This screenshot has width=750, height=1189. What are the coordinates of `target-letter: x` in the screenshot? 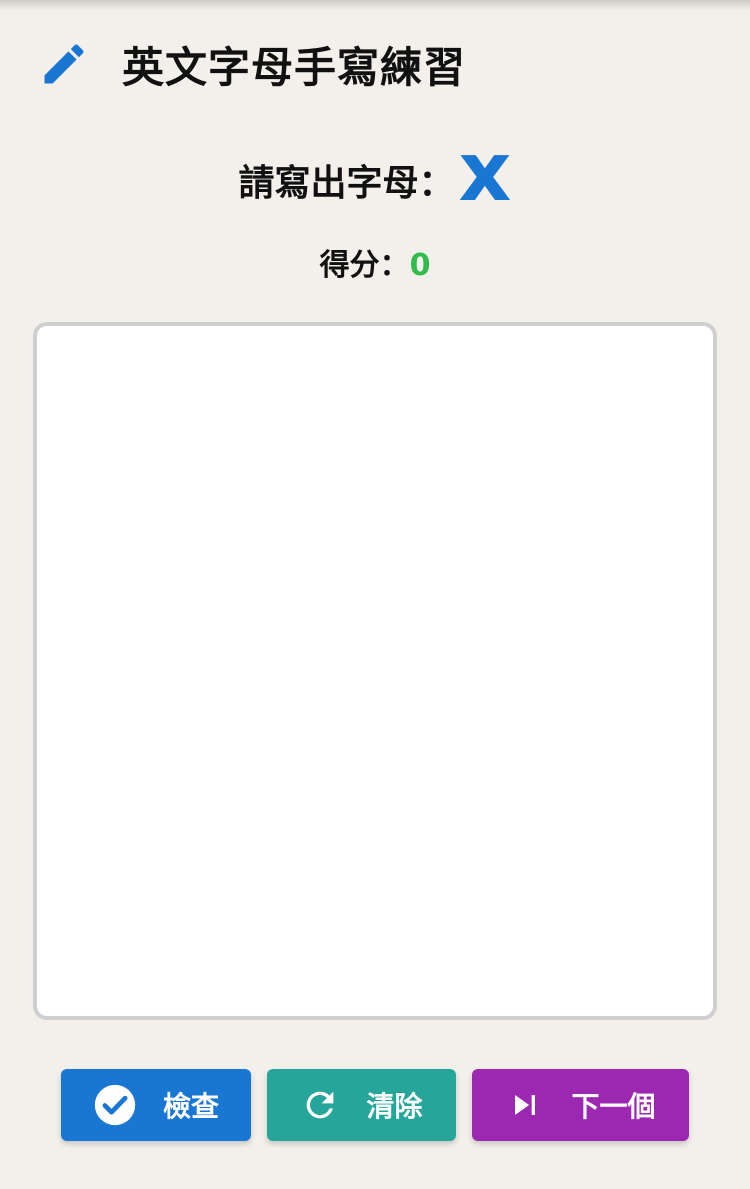 It's located at (485, 172).